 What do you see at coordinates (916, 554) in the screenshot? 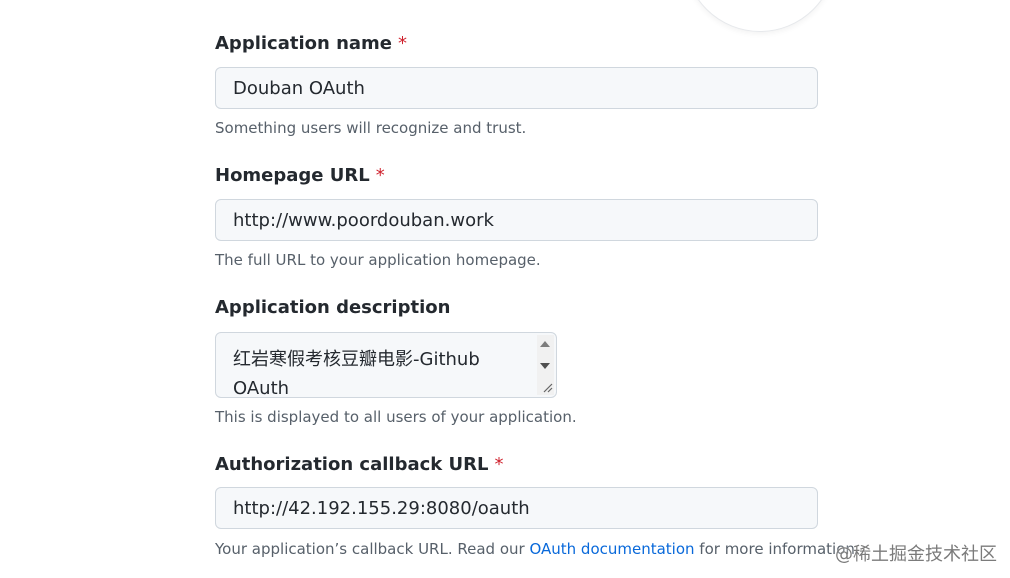
I see `watermark: @稀土掘金技术社区` at bounding box center [916, 554].